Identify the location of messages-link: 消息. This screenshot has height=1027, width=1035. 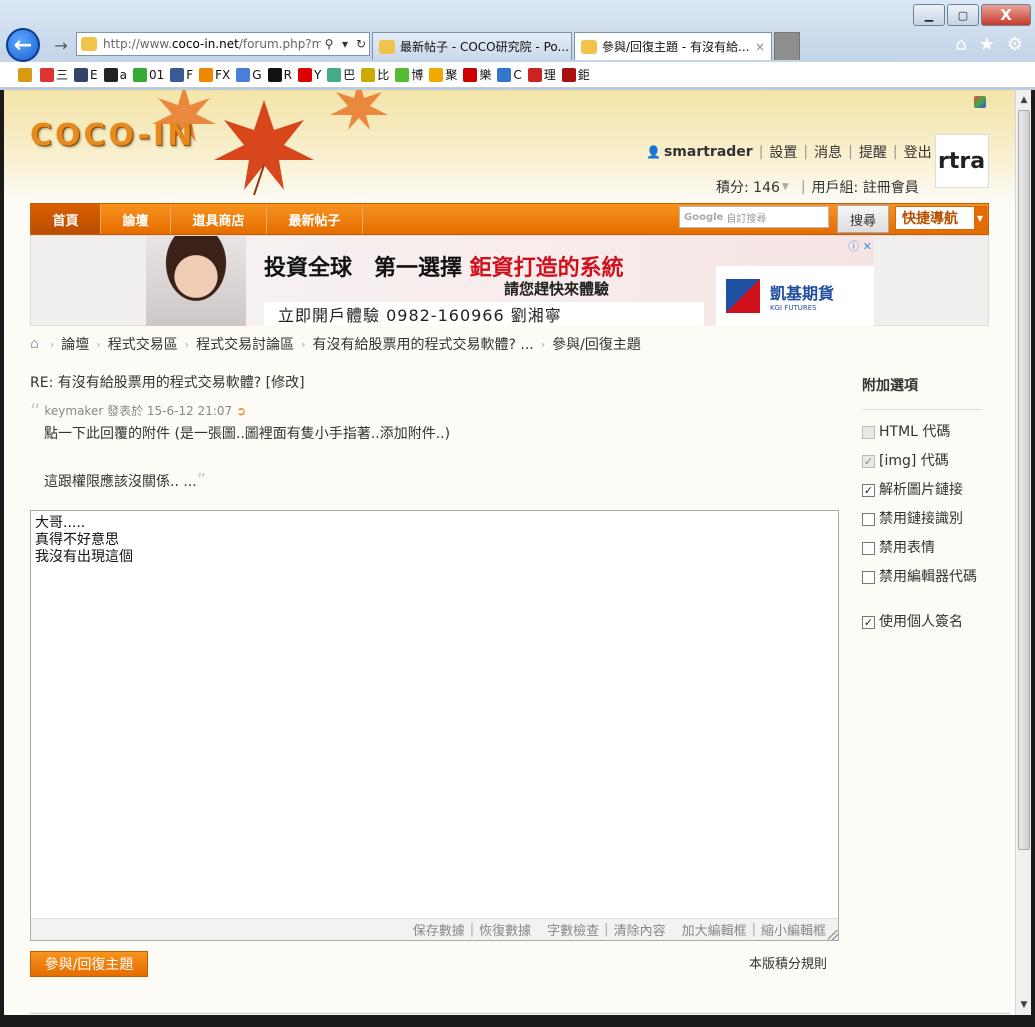
(828, 152).